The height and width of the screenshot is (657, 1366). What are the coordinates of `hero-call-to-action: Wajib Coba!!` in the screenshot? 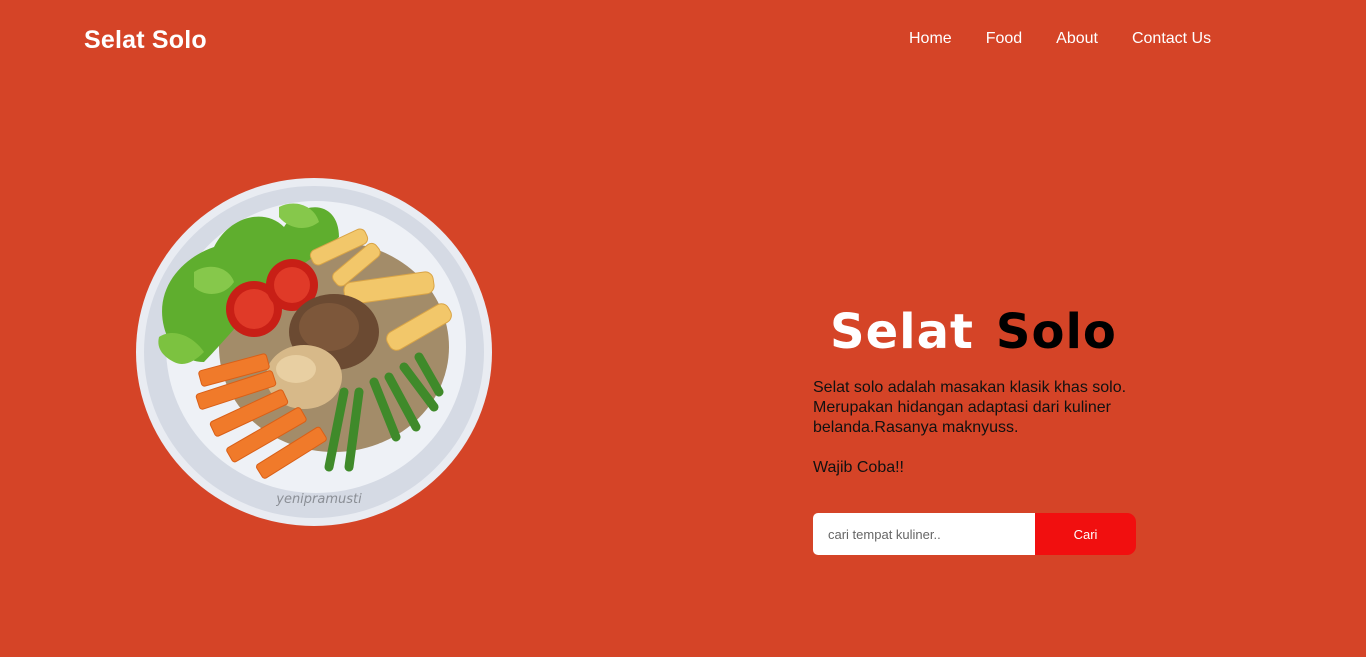 It's located at (858, 467).